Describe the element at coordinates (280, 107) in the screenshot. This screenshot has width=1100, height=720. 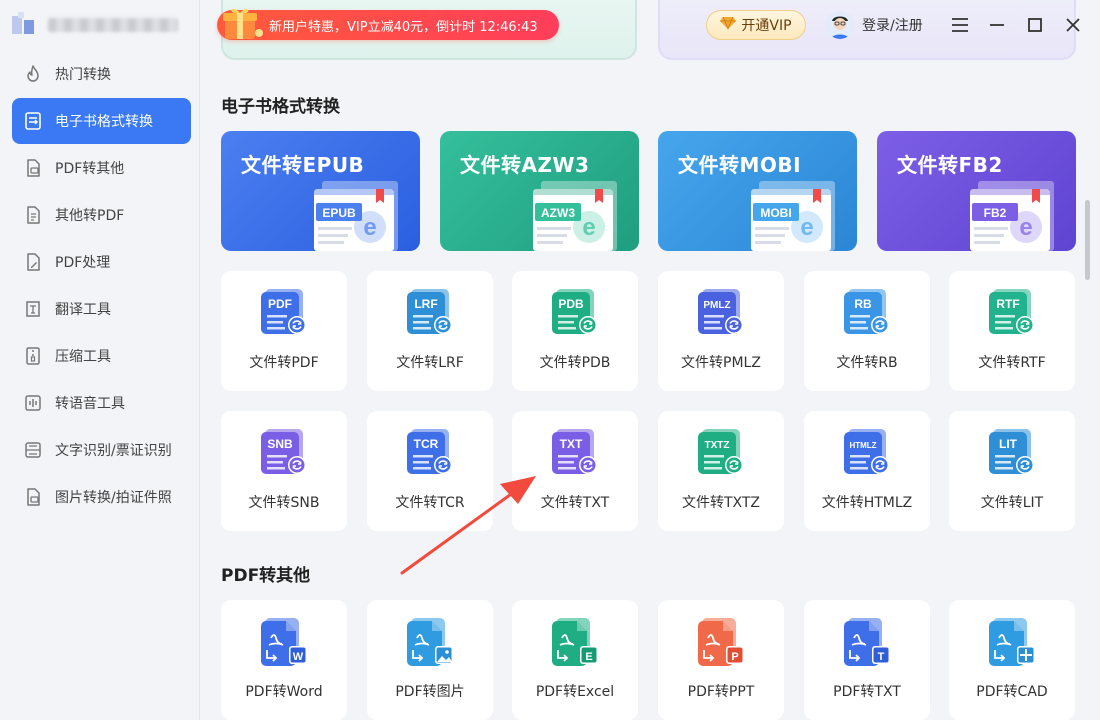
I see `section-title: 电子书格式转换` at that location.